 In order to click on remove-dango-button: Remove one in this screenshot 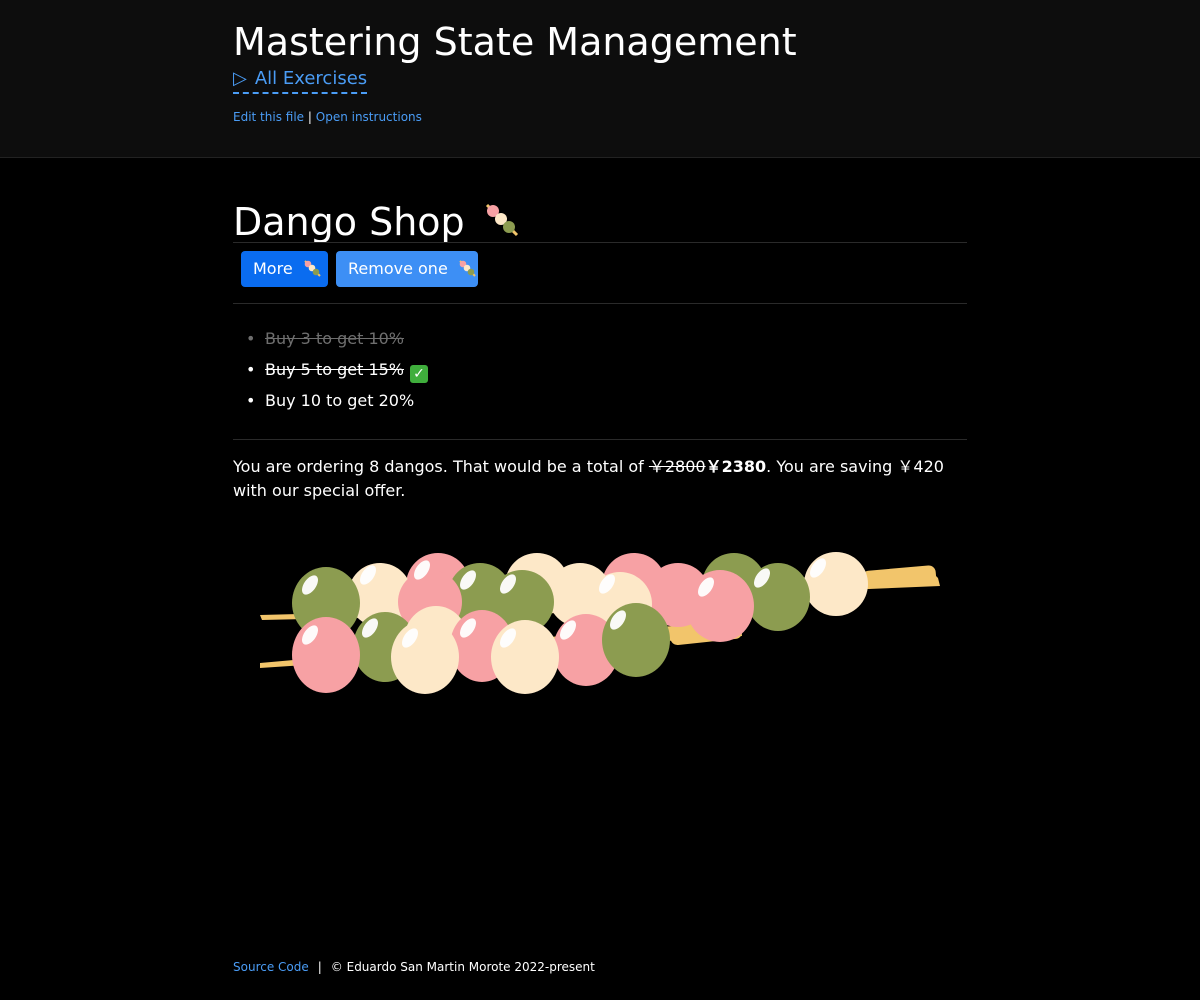, I will do `click(407, 269)`.